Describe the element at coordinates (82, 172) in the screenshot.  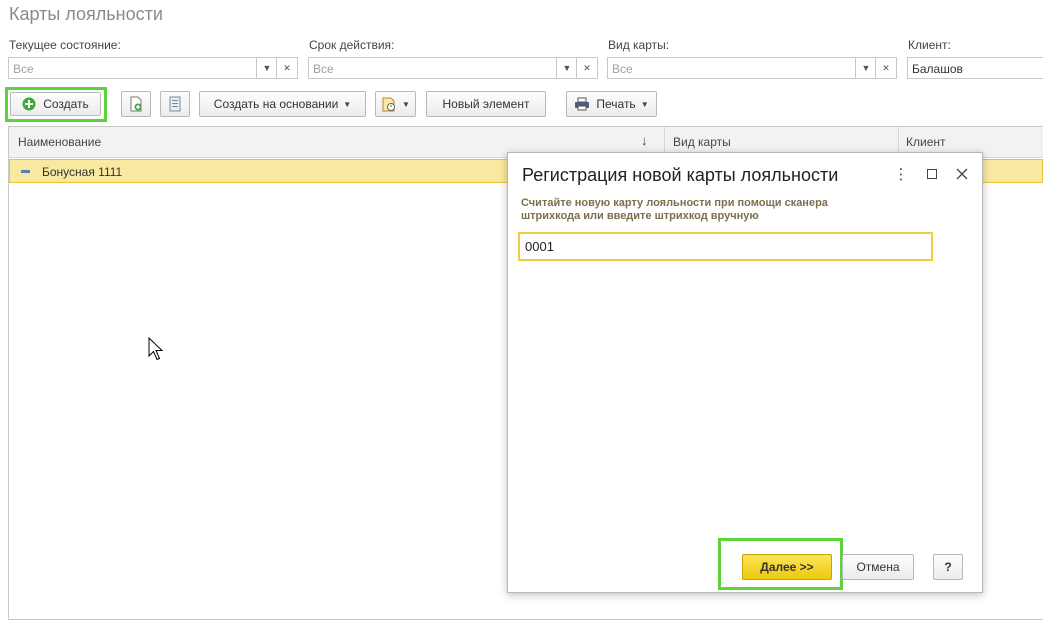
I see `row-name: Бонусная 1111` at that location.